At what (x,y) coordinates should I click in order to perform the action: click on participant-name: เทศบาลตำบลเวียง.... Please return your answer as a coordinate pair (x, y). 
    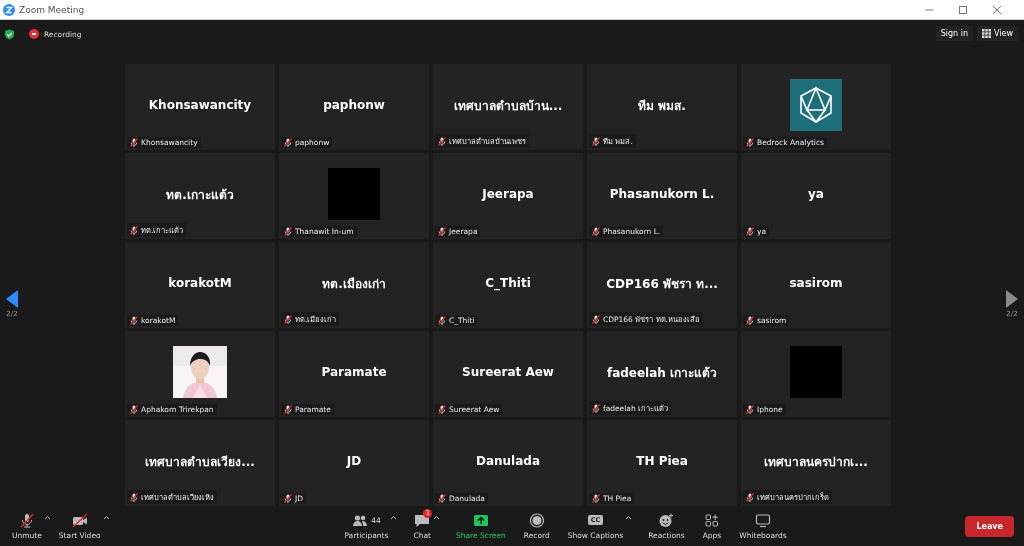
    Looking at the image, I should click on (200, 462).